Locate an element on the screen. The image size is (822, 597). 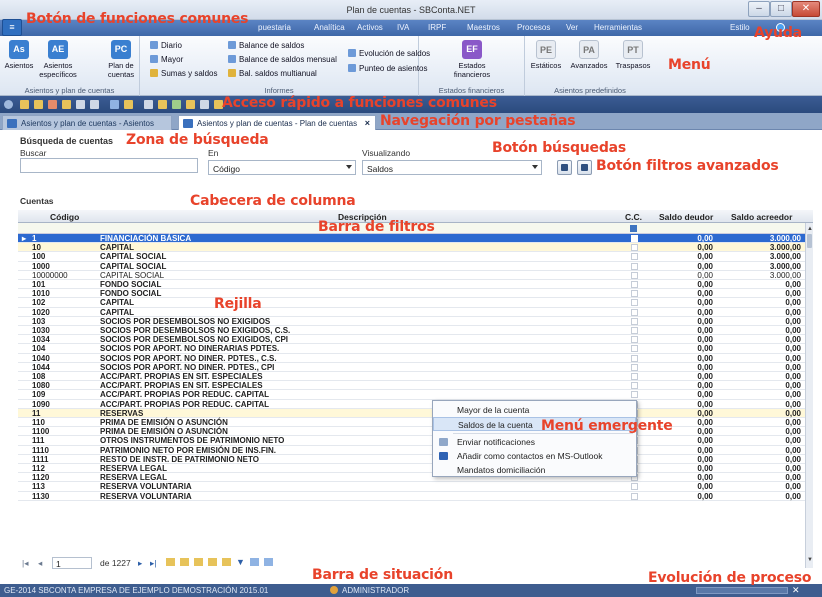
tab-asientos: Asientos y plan de cuentas - Asientos is located at coordinates (87, 122).